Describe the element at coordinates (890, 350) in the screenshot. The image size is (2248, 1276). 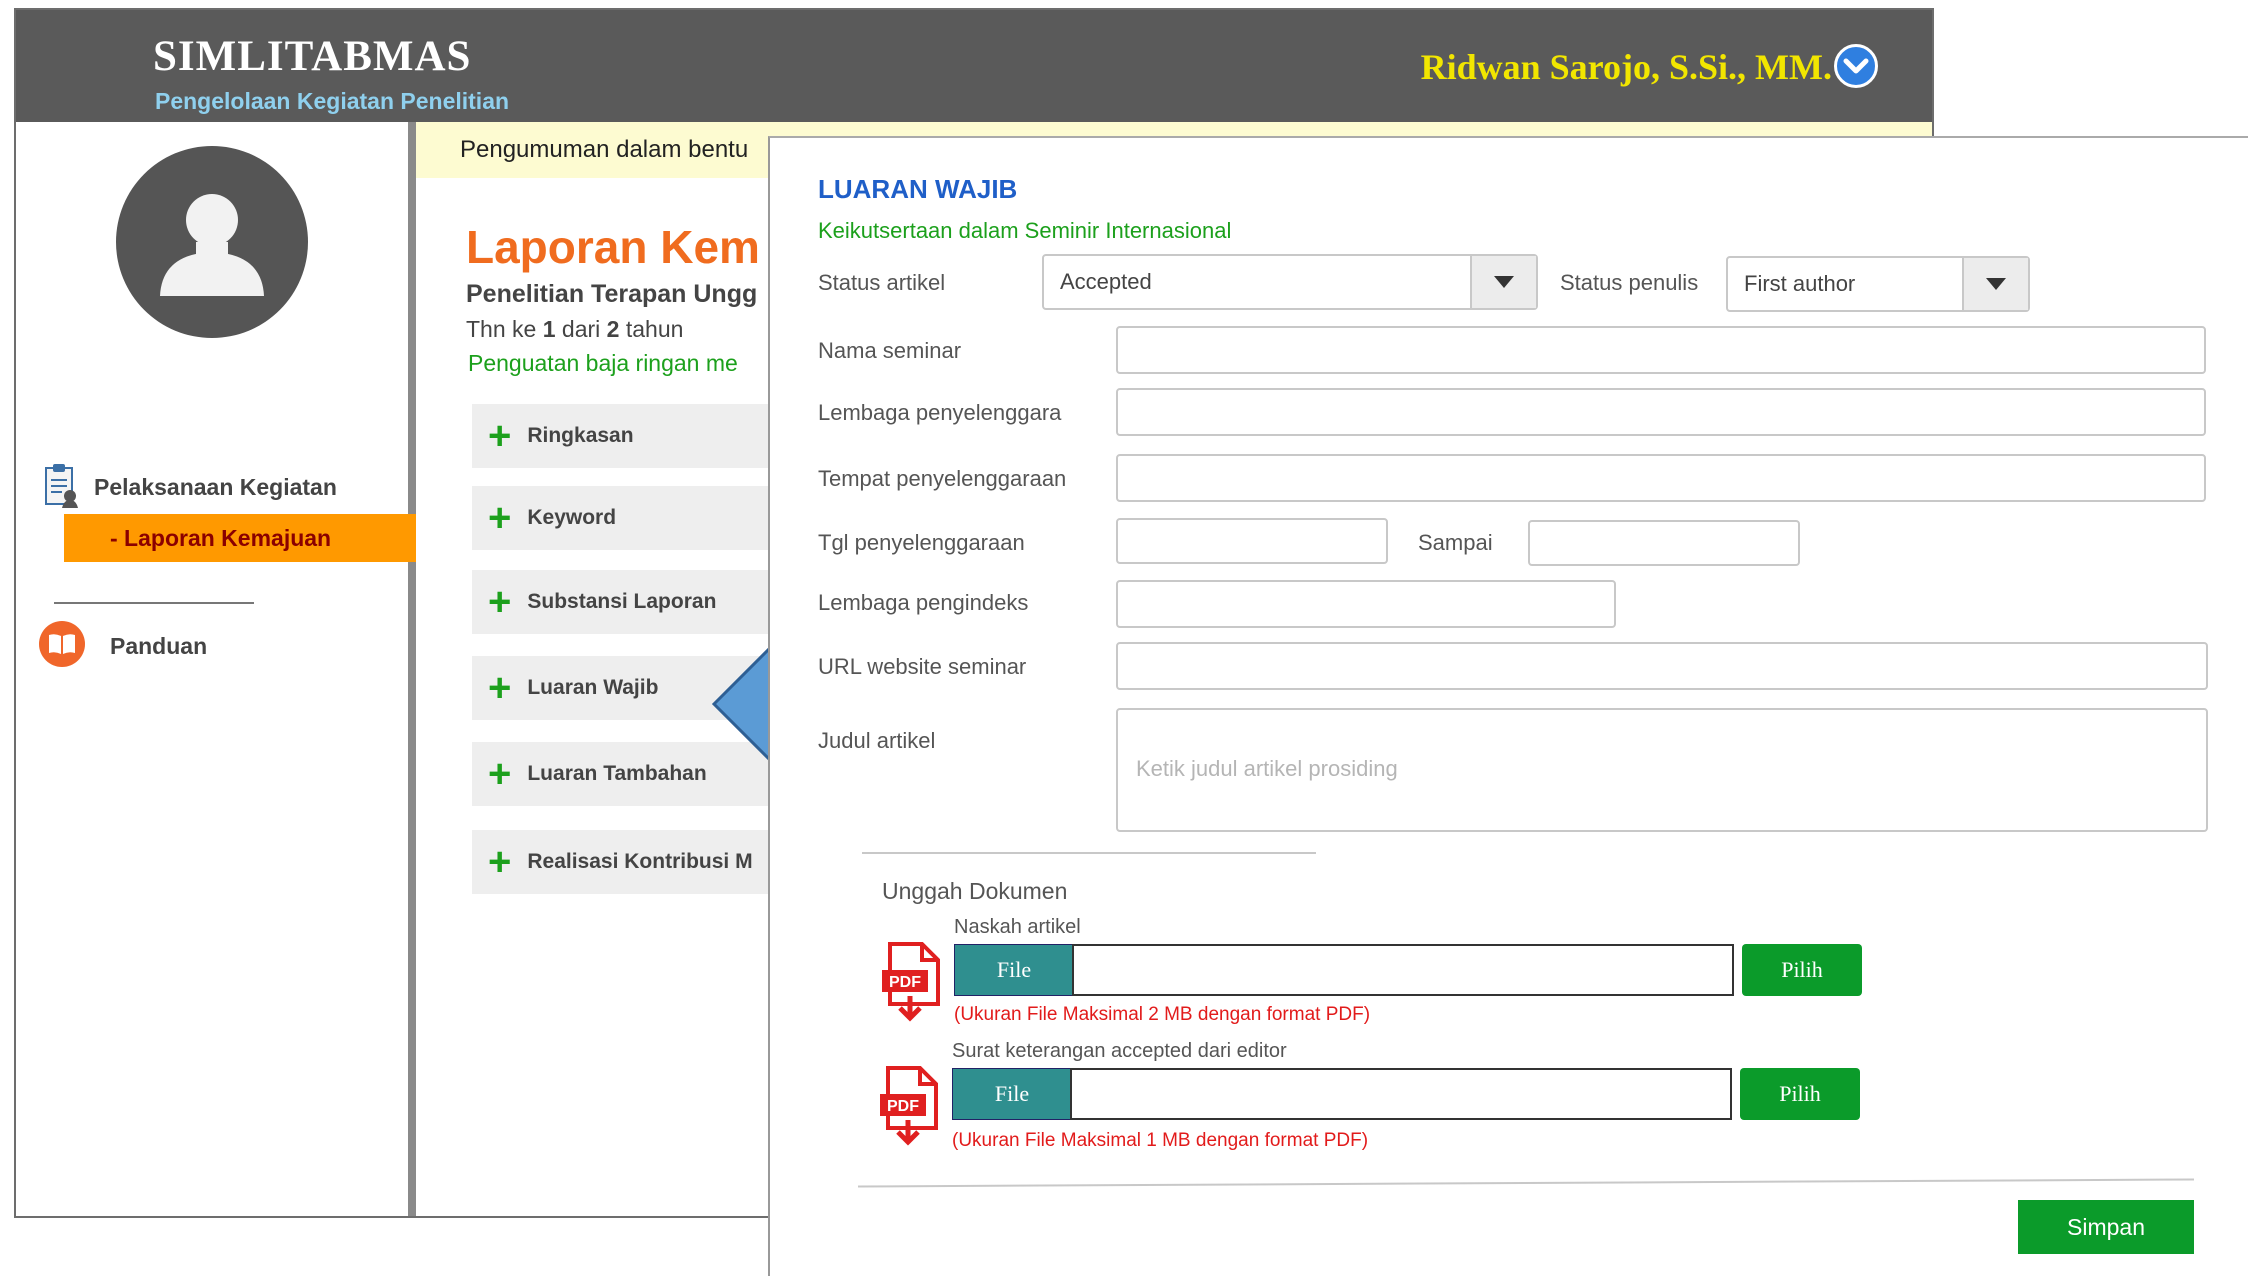
I see `nama-seminar-label: Nama seminar` at that location.